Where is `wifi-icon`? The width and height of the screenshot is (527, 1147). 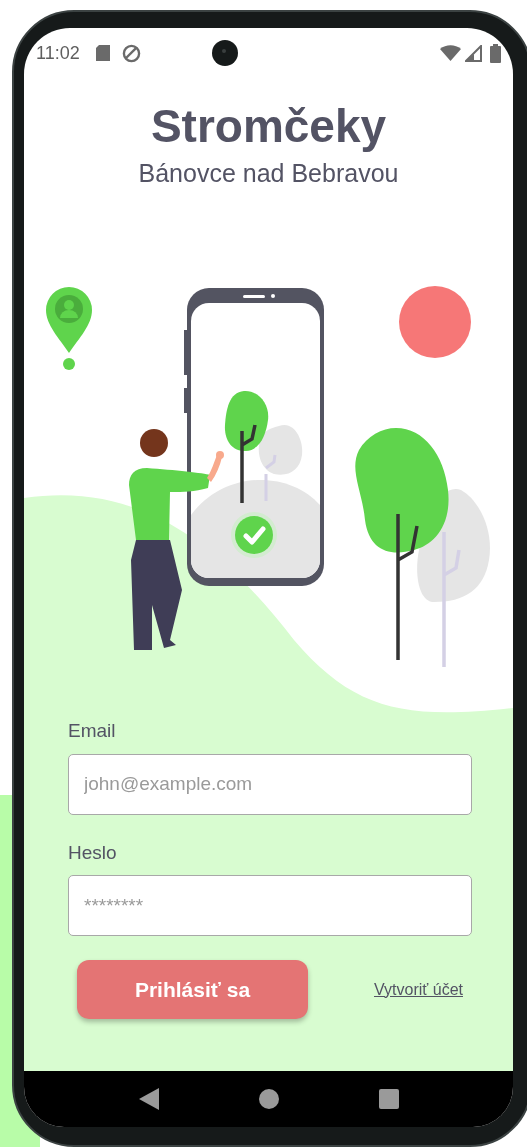
wifi-icon is located at coordinates (450, 53).